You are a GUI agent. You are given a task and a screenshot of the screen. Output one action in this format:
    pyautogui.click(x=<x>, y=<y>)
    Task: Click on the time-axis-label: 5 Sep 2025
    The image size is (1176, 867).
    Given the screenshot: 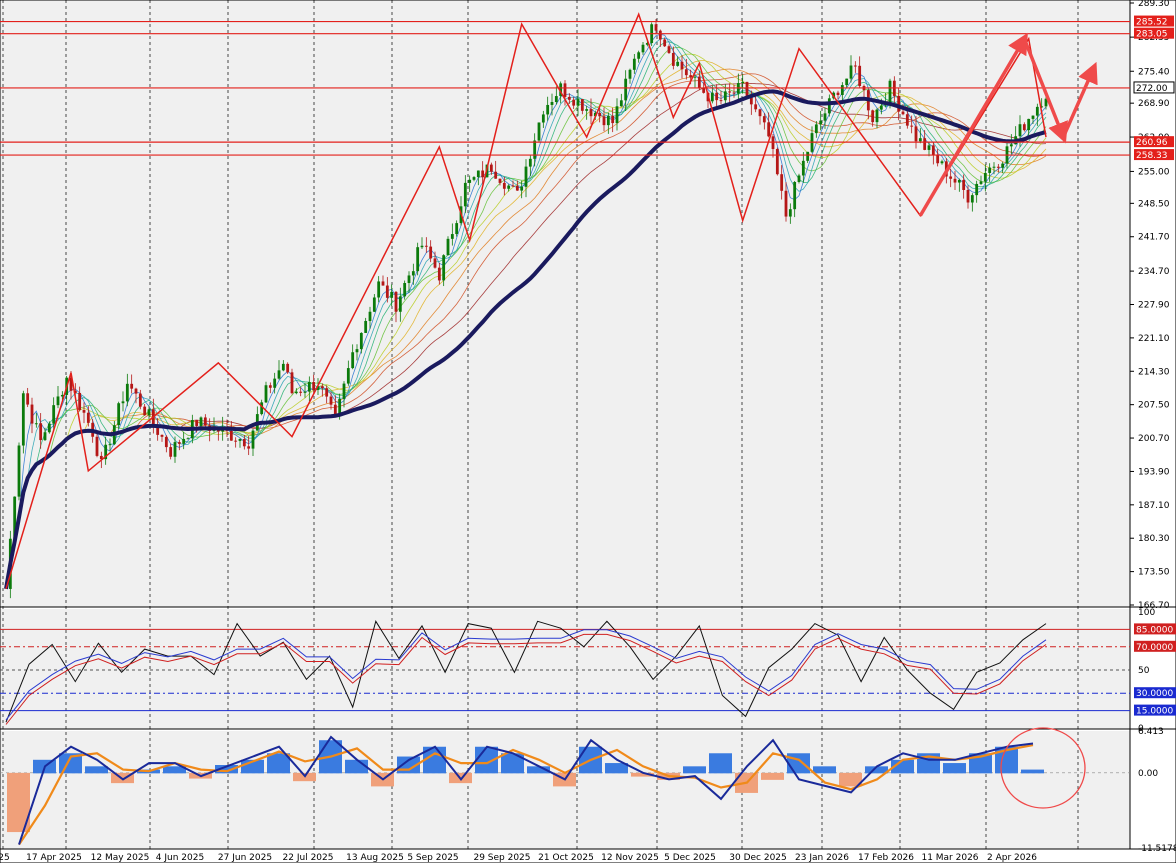 What is the action you would take?
    pyautogui.click(x=432, y=858)
    